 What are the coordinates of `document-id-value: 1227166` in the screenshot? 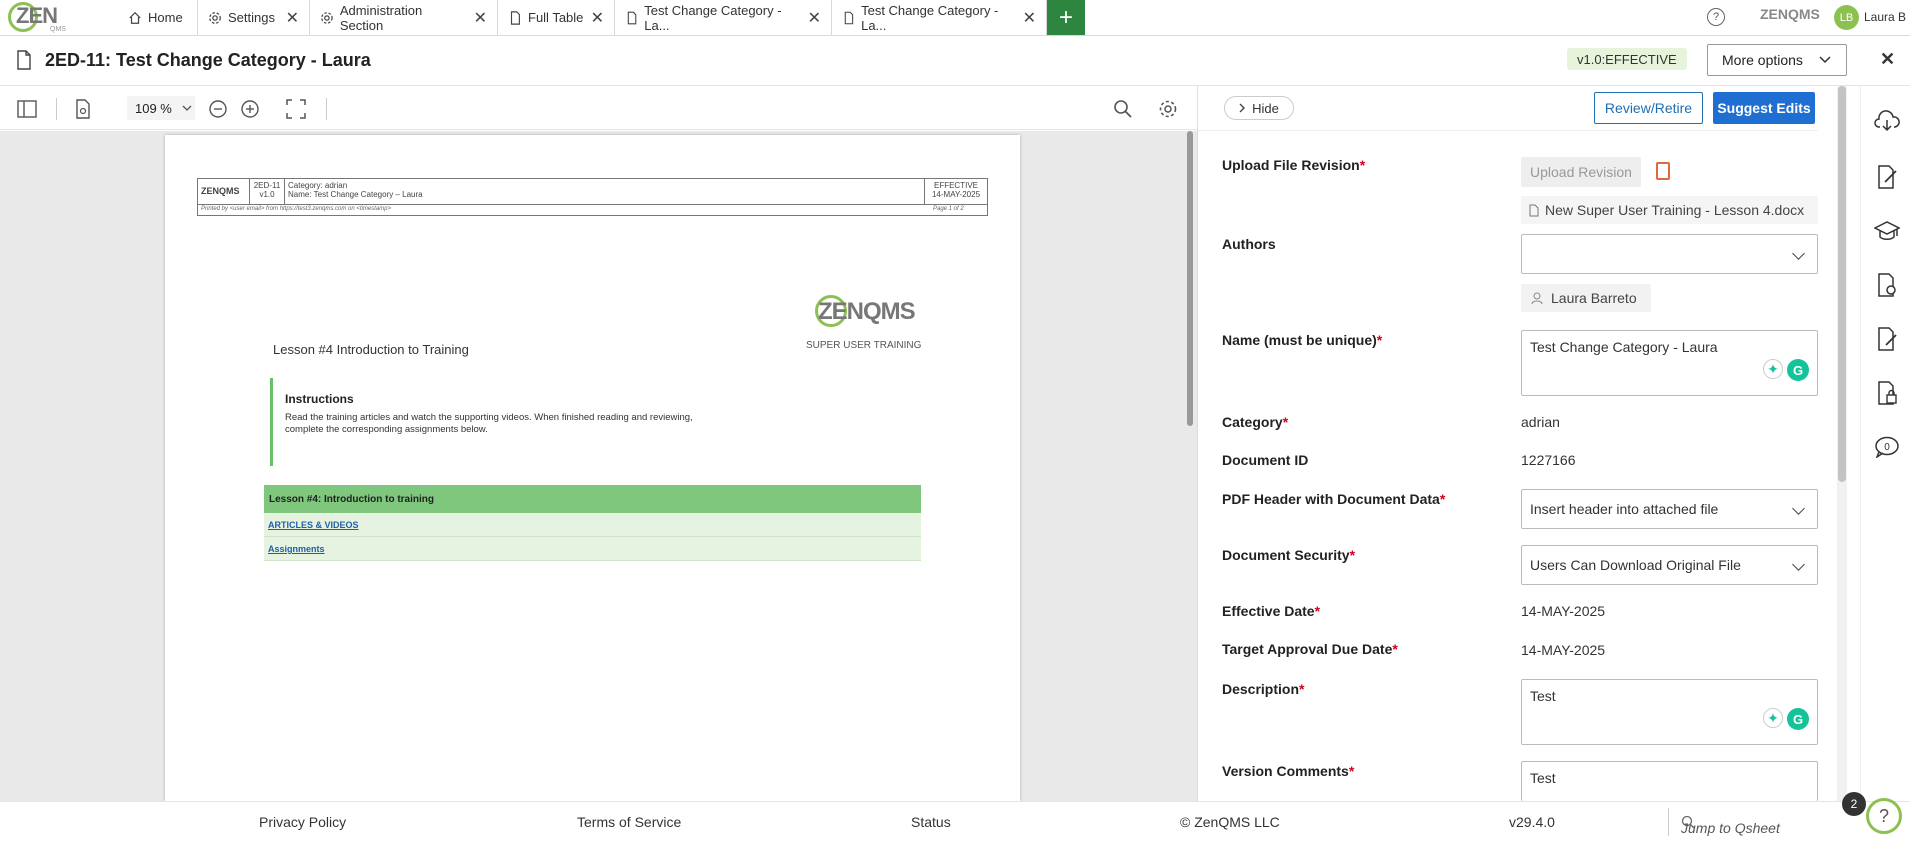 It's located at (1548, 460).